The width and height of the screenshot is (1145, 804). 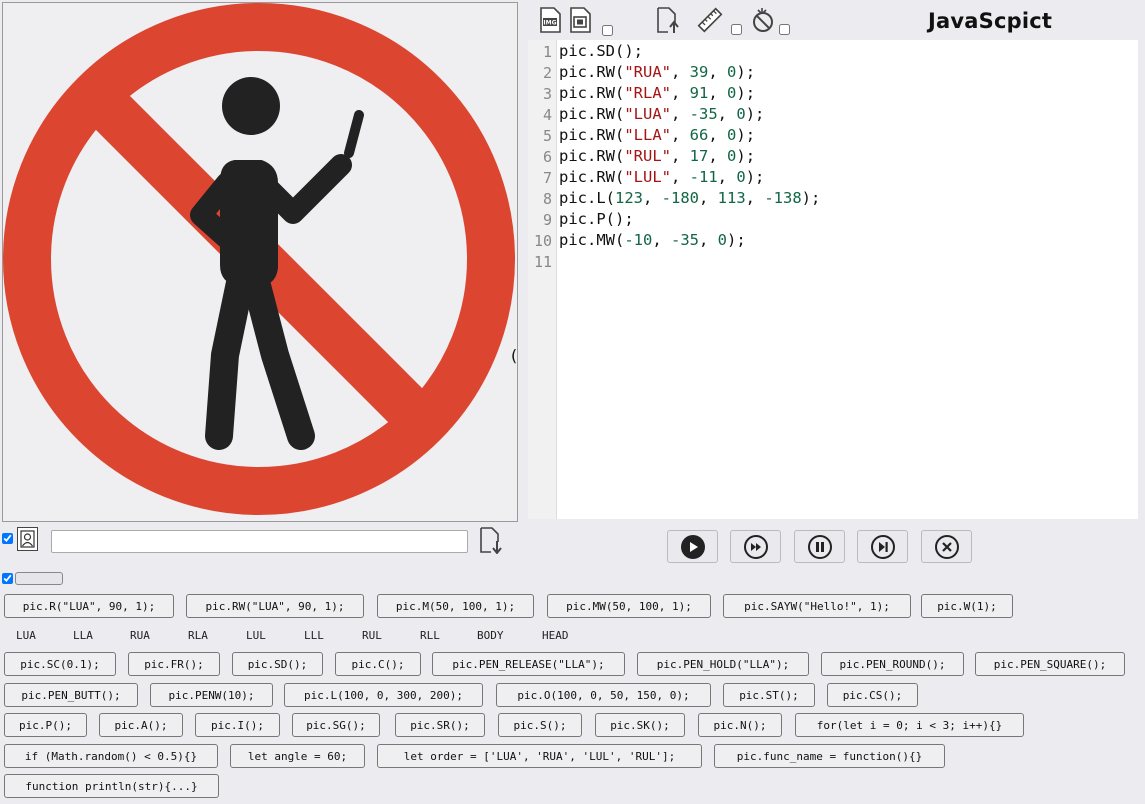 What do you see at coordinates (26, 635) in the screenshot?
I see `part-label-lua: LUA` at bounding box center [26, 635].